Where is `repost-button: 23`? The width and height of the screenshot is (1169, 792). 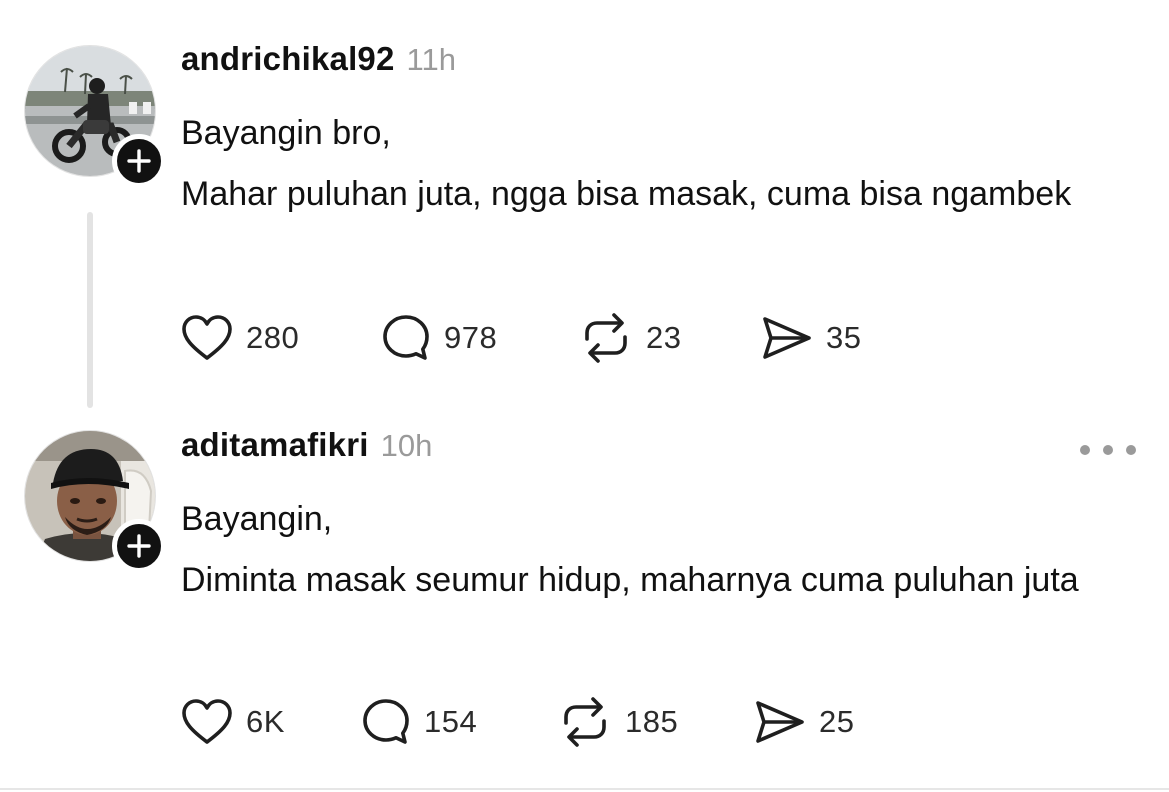 repost-button: 23 is located at coordinates (630, 338).